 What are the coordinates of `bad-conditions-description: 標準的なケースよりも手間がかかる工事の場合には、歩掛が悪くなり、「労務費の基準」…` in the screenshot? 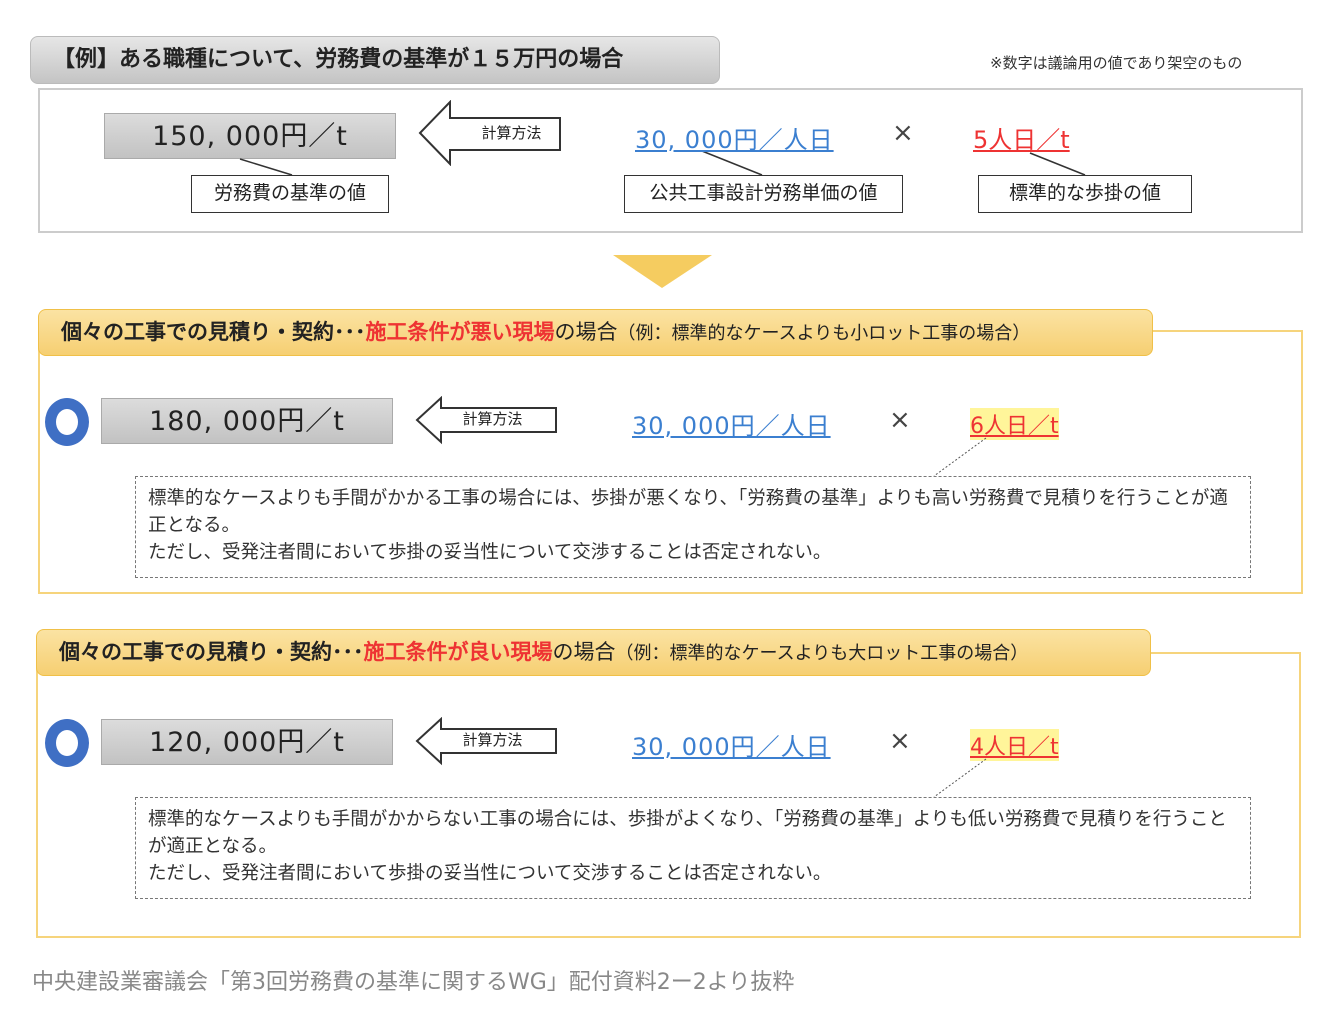 It's located at (693, 527).